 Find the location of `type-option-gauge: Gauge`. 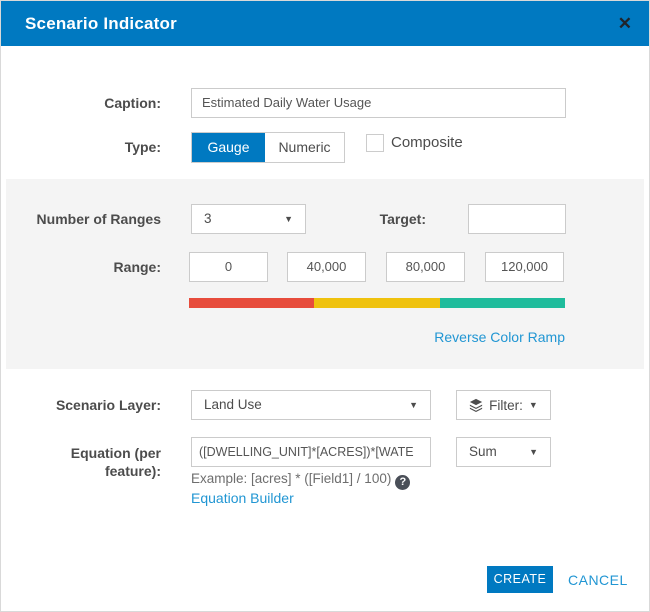

type-option-gauge: Gauge is located at coordinates (228, 147).